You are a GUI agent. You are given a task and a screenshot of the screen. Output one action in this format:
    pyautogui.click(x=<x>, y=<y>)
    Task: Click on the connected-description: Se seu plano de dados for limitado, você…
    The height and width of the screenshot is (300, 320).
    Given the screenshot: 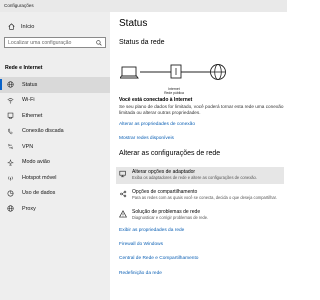 What is the action you would take?
    pyautogui.click(x=201, y=110)
    